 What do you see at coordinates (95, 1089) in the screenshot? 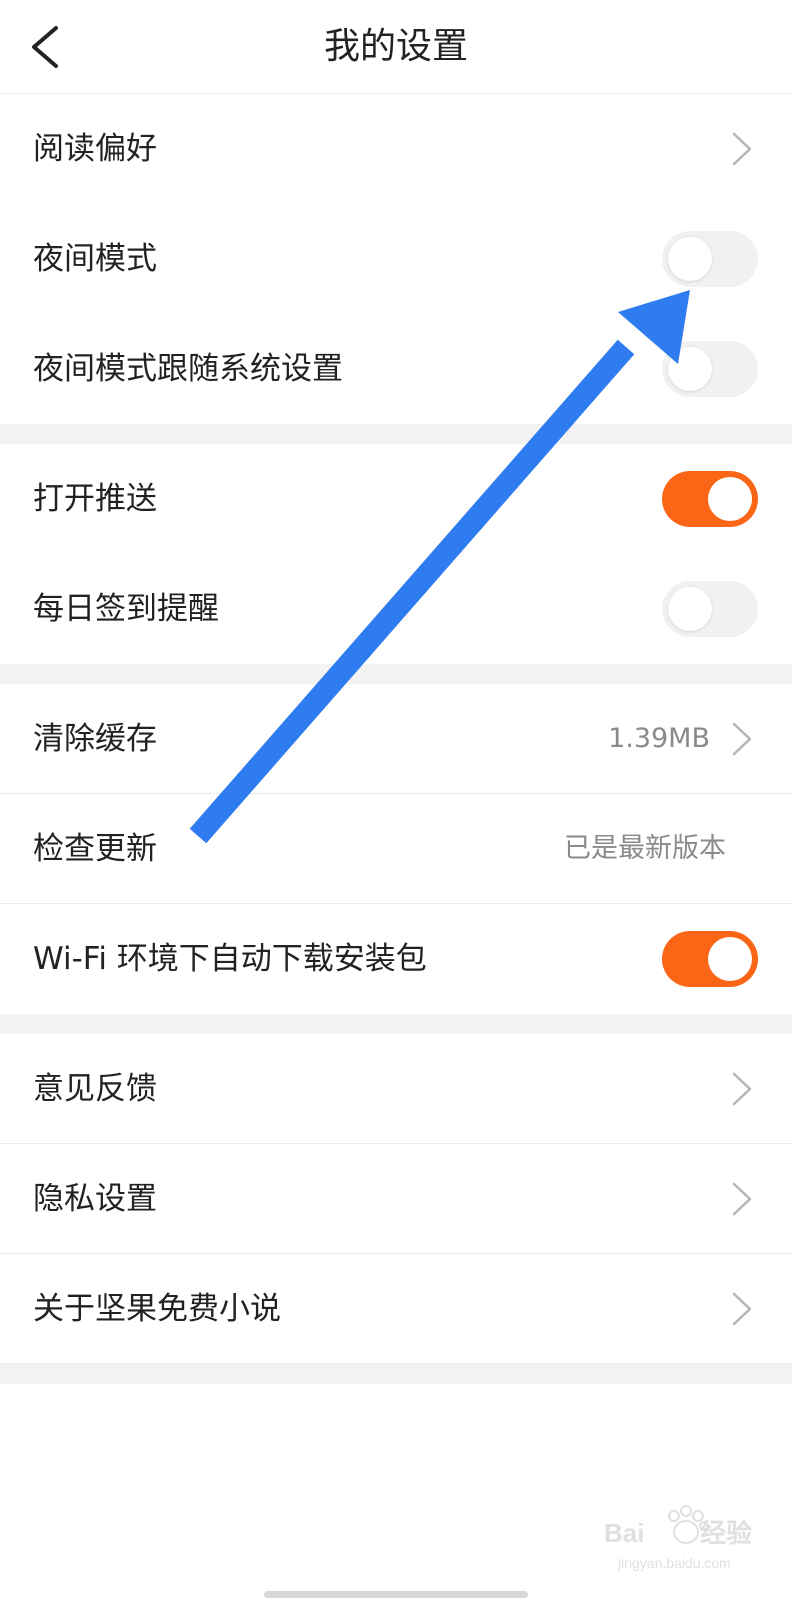
I see `row-label: 意见反馈` at bounding box center [95, 1089].